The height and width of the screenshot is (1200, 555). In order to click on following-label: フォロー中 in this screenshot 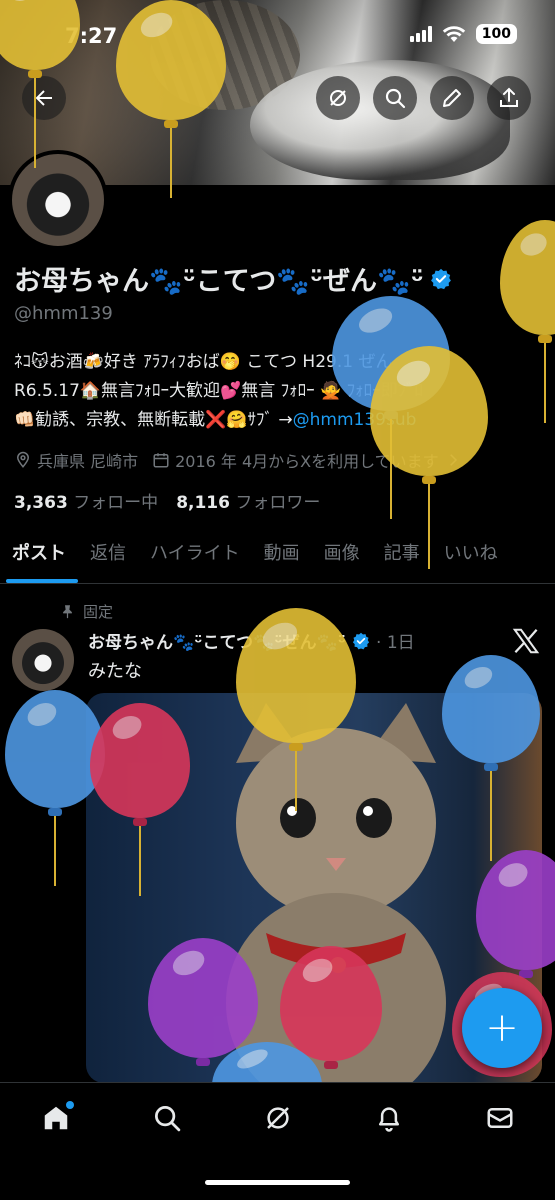, I will do `click(116, 503)`.